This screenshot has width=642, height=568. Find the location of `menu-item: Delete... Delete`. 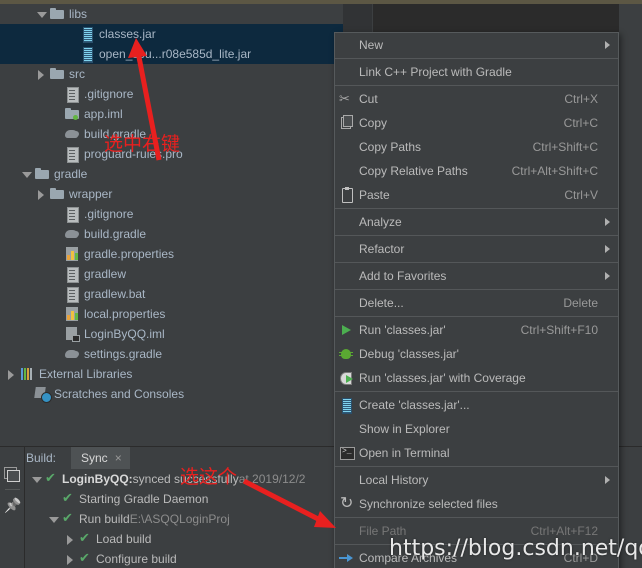

menu-item: Delete... Delete is located at coordinates (476, 303).